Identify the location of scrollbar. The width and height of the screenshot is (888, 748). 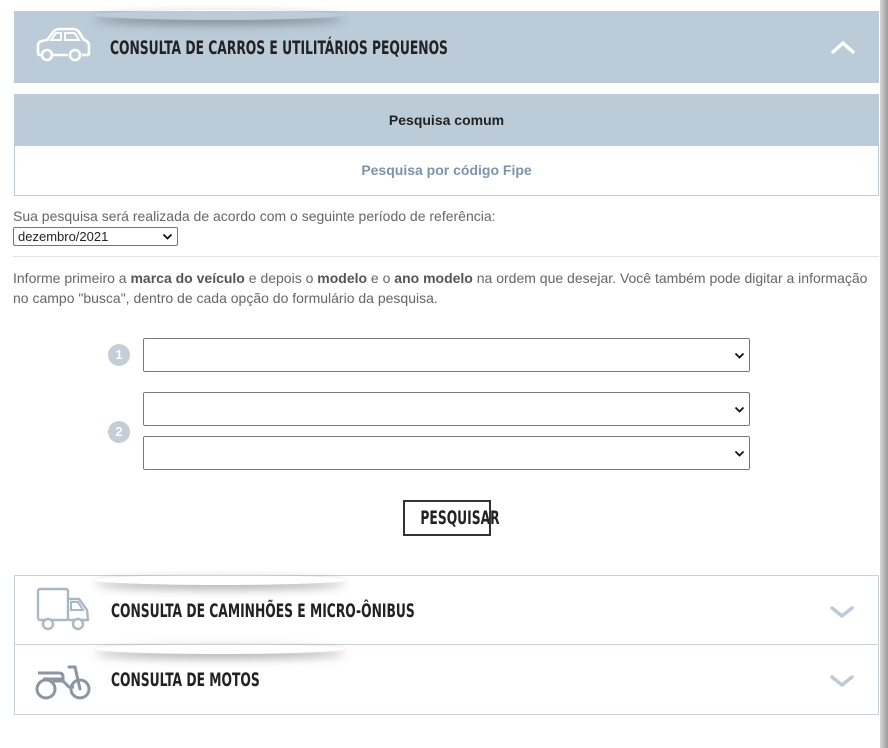
(884, 374).